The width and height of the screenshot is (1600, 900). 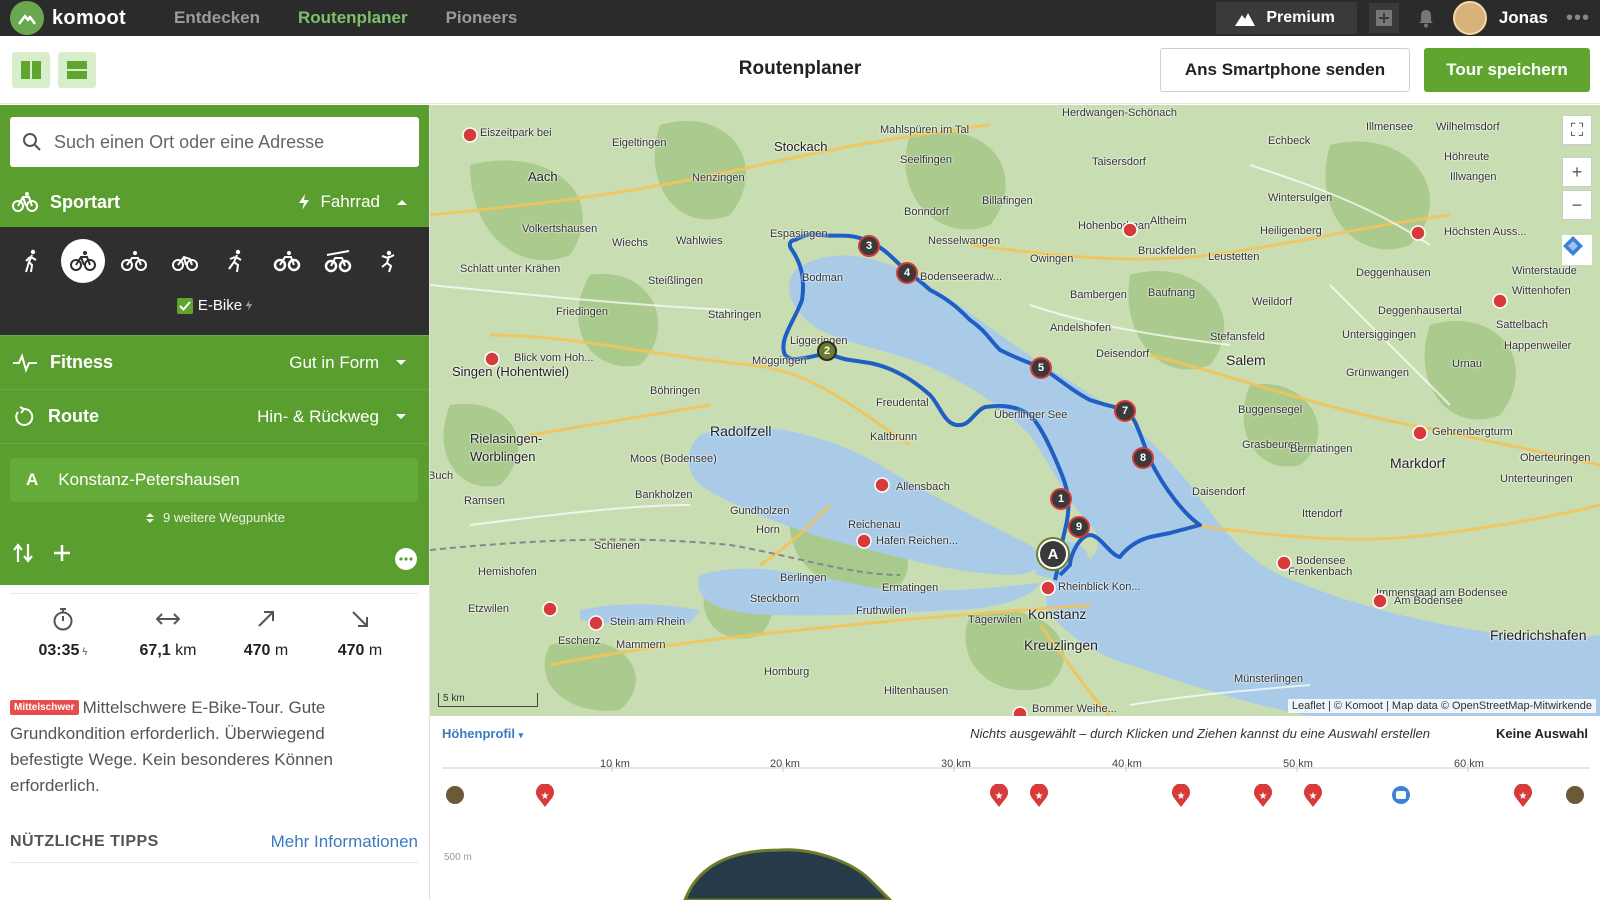 I want to click on nav-routenplaner: Routenplaner, so click(x=353, y=18).